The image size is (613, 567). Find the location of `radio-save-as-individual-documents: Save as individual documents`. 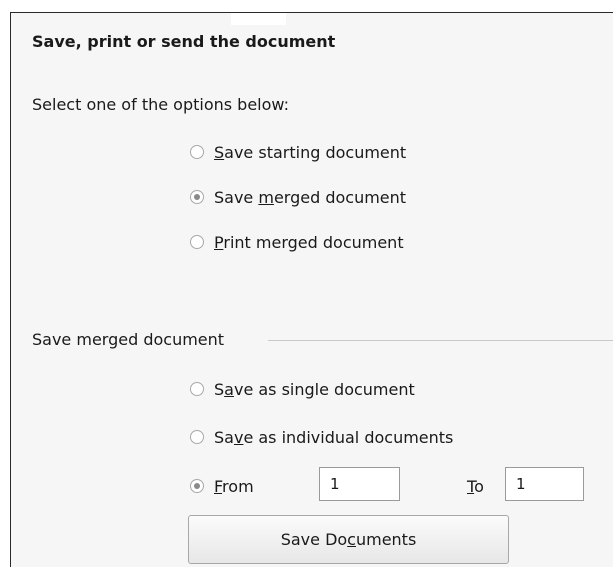

radio-save-as-individual-documents: Save as individual documents is located at coordinates (321, 437).